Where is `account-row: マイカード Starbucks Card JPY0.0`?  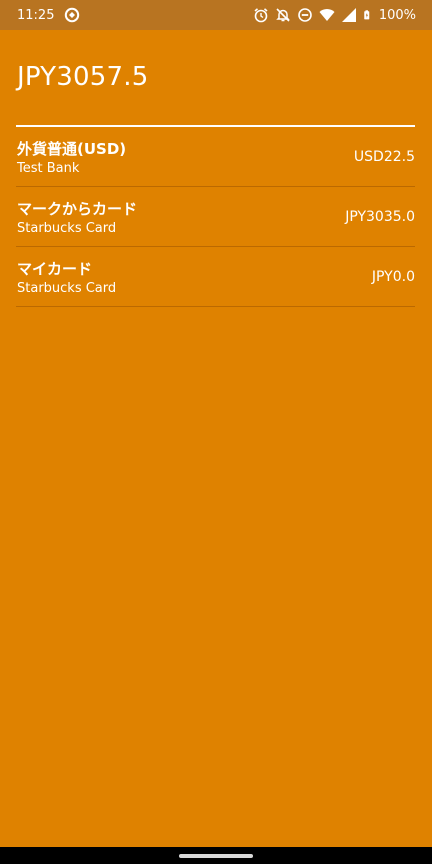
account-row: マイカード Starbucks Card JPY0.0 is located at coordinates (215, 277).